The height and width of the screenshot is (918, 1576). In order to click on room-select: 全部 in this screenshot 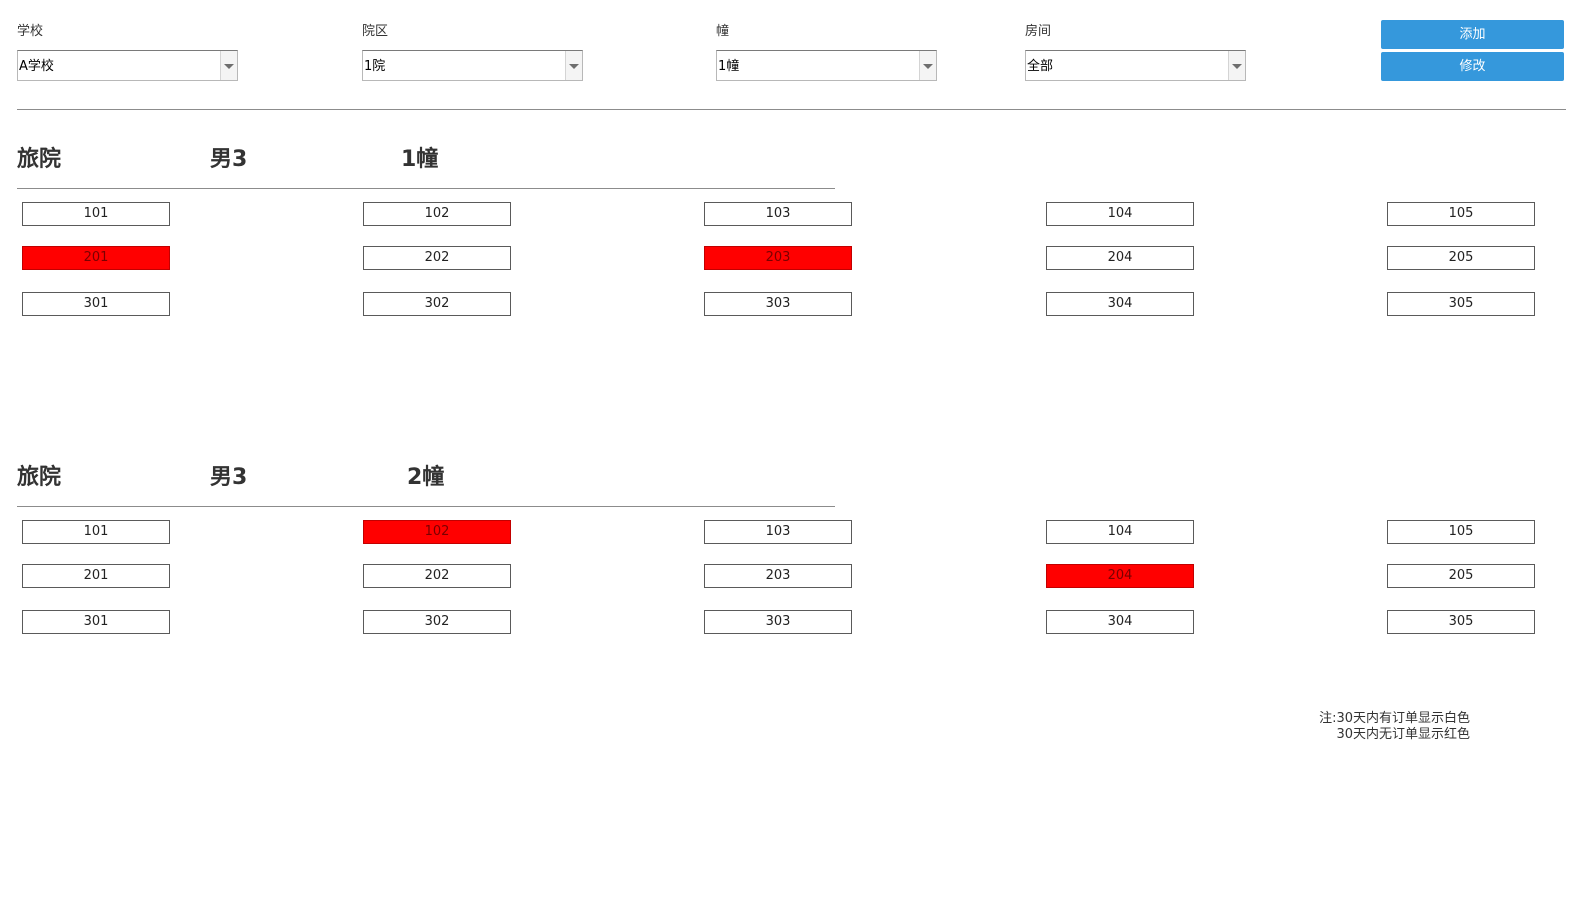, I will do `click(1135, 65)`.